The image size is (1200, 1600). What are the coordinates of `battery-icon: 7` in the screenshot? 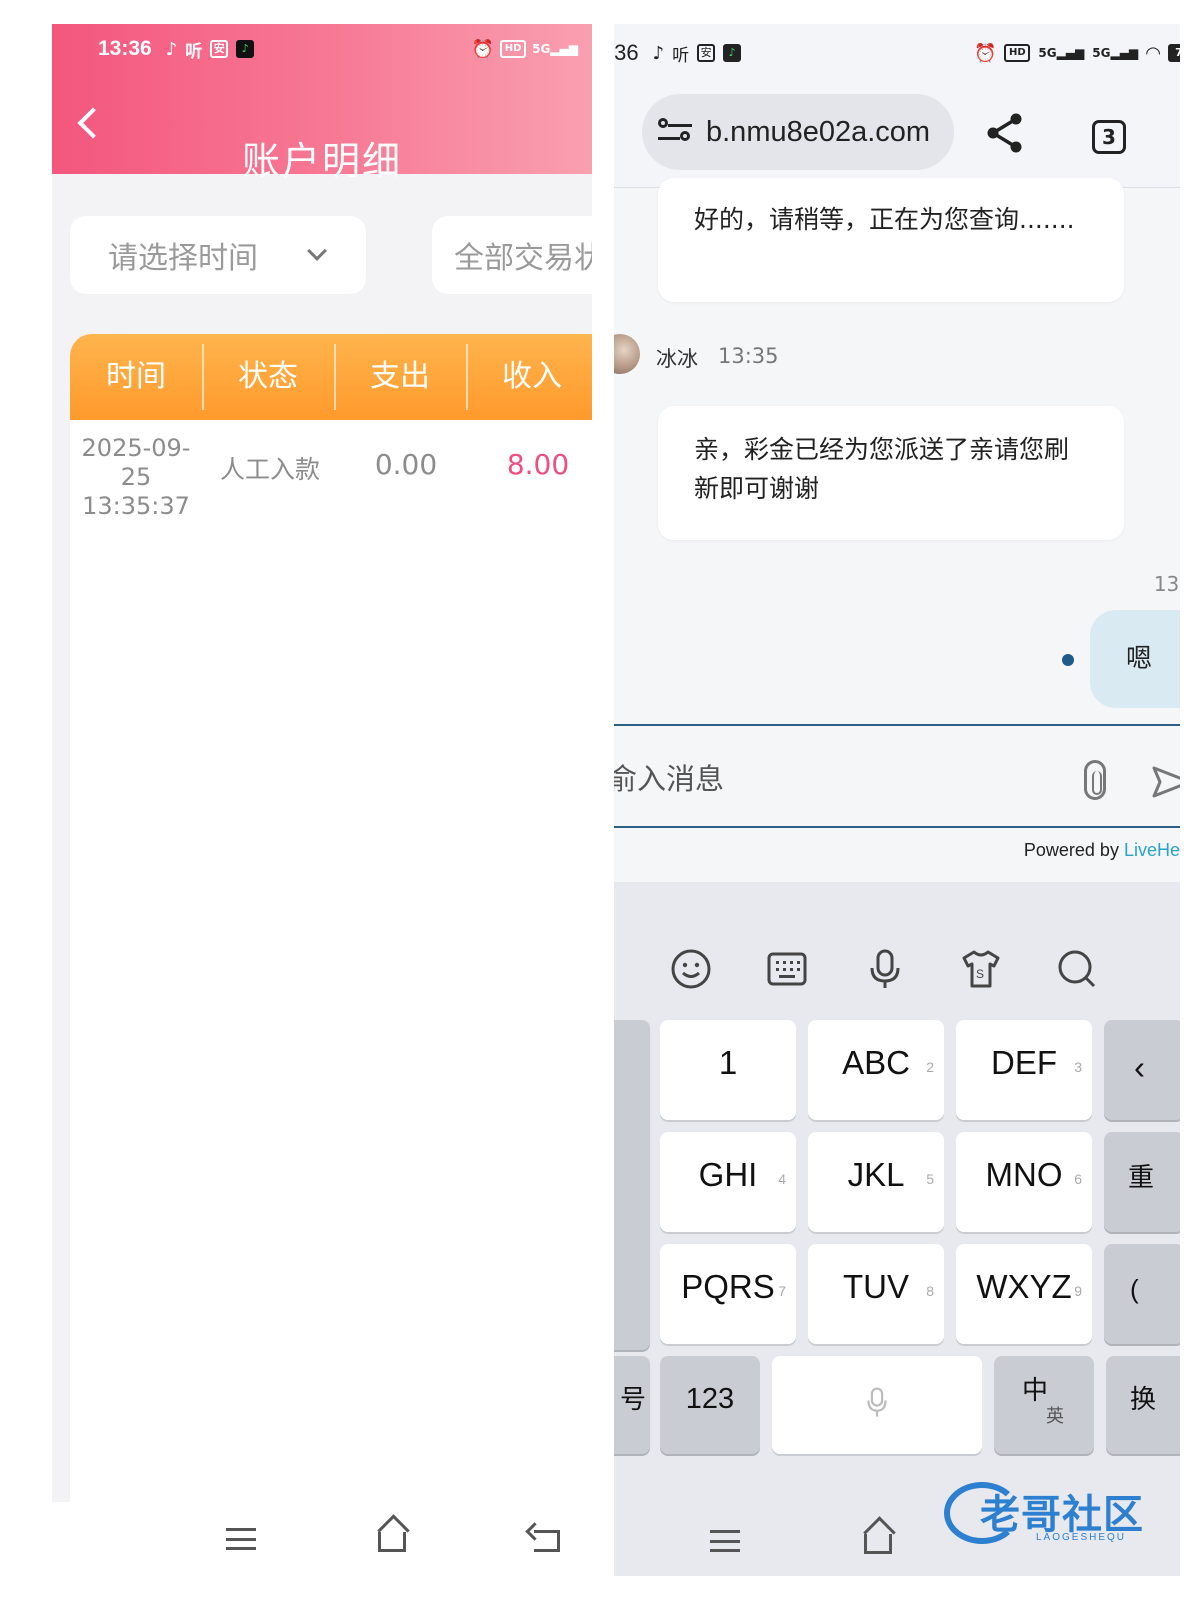 It's located at (1174, 53).